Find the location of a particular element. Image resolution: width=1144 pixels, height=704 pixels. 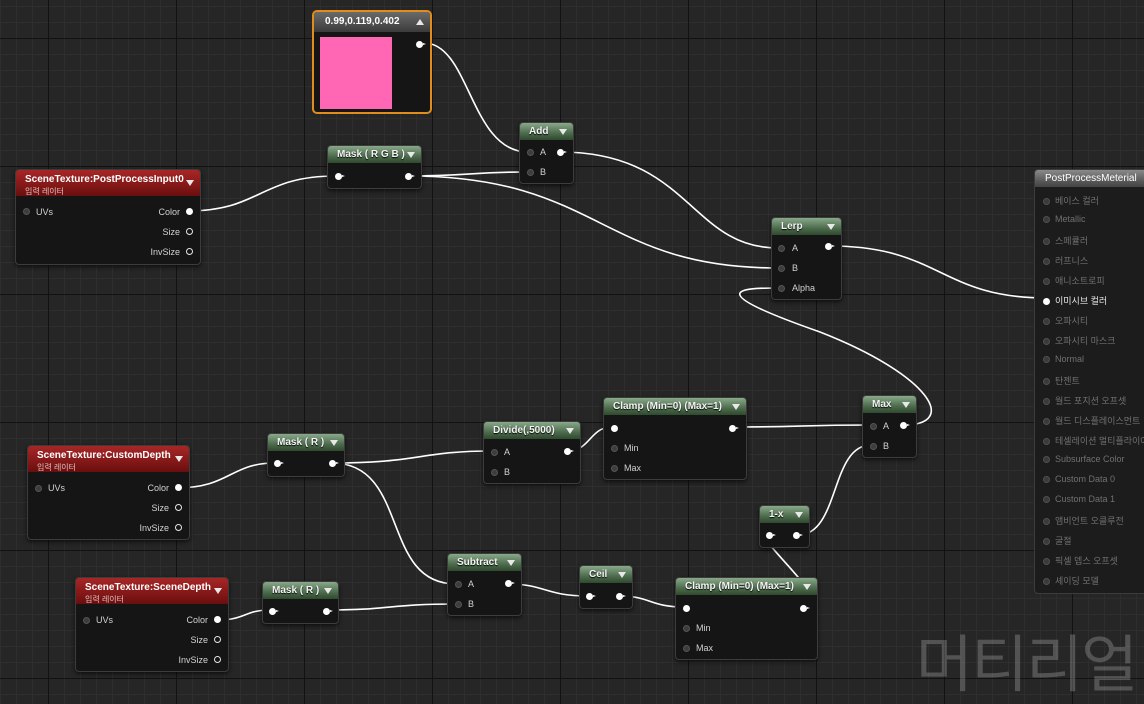

clamp2-pin-min is located at coordinates (686, 628).